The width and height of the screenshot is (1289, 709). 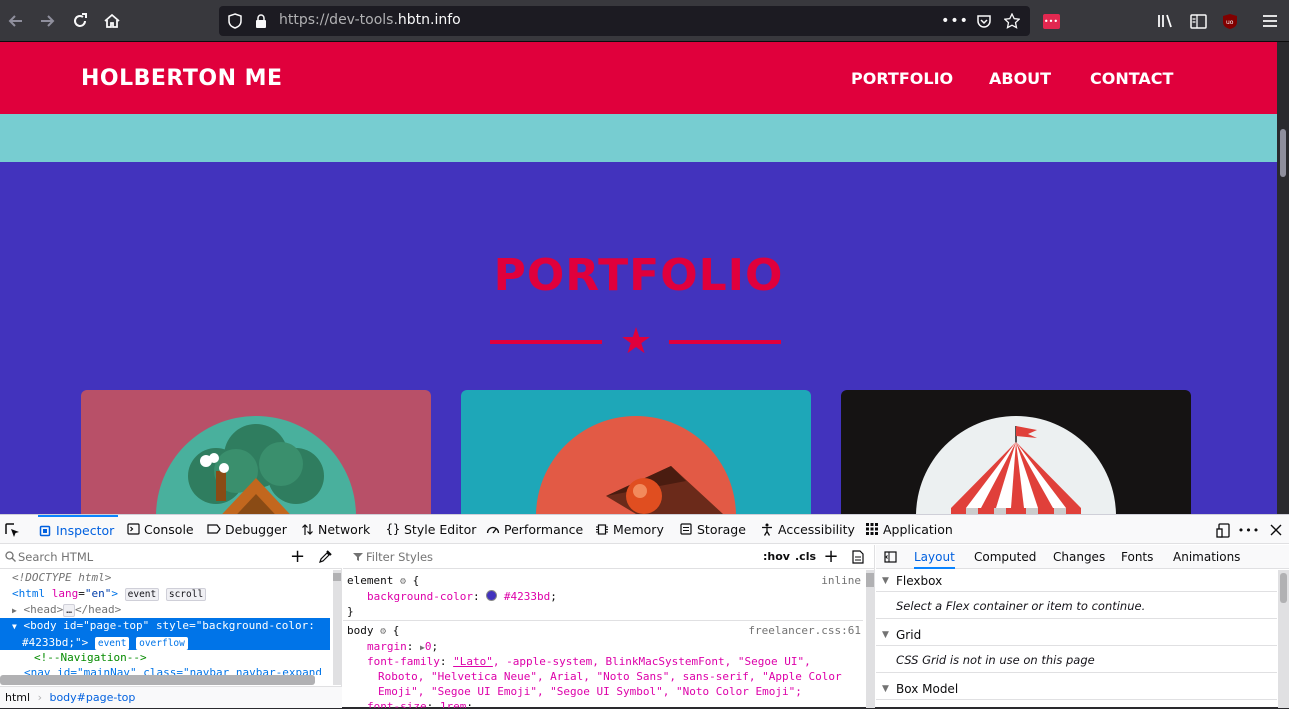 I want to click on tab-console: Console, so click(x=160, y=529).